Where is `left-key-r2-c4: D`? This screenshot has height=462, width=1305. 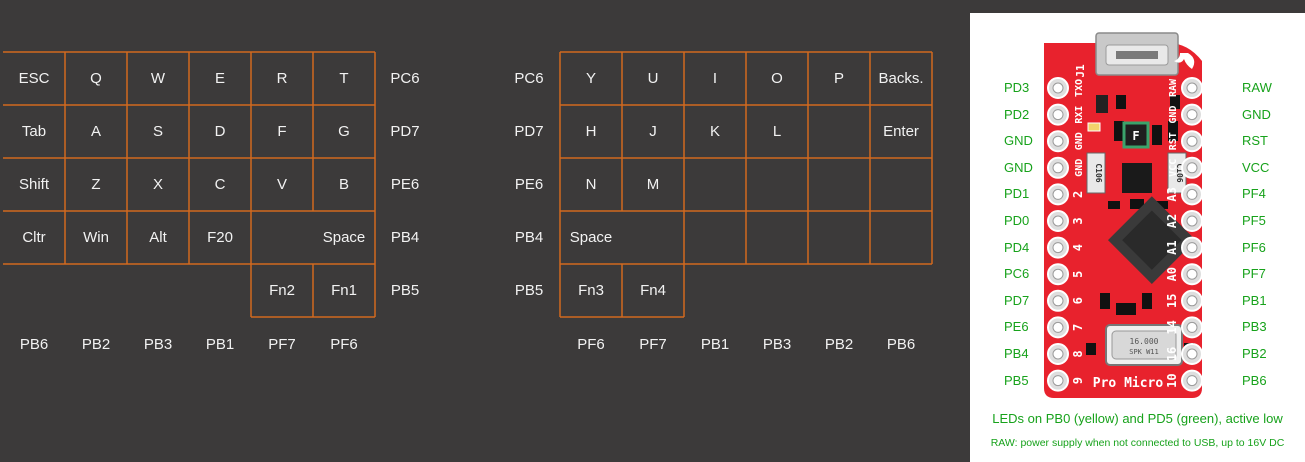
left-key-r2-c4: D is located at coordinates (220, 131).